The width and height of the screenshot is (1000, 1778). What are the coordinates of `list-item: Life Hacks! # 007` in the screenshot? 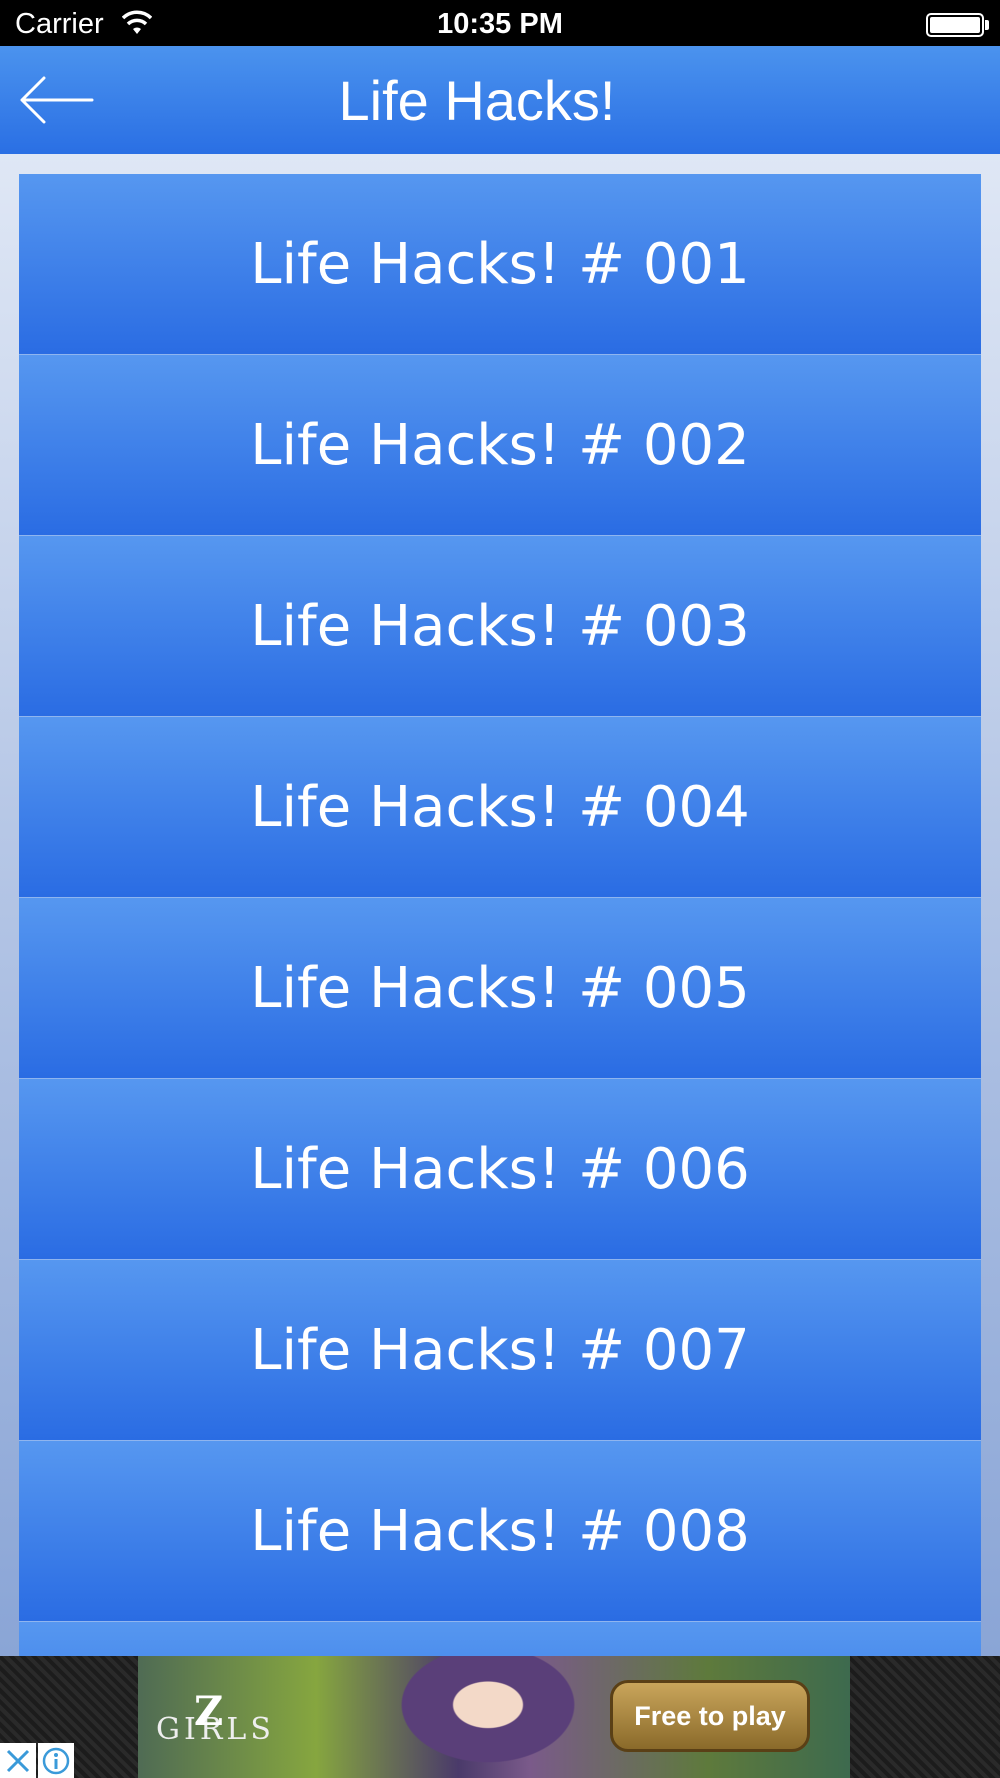 It's located at (500, 1350).